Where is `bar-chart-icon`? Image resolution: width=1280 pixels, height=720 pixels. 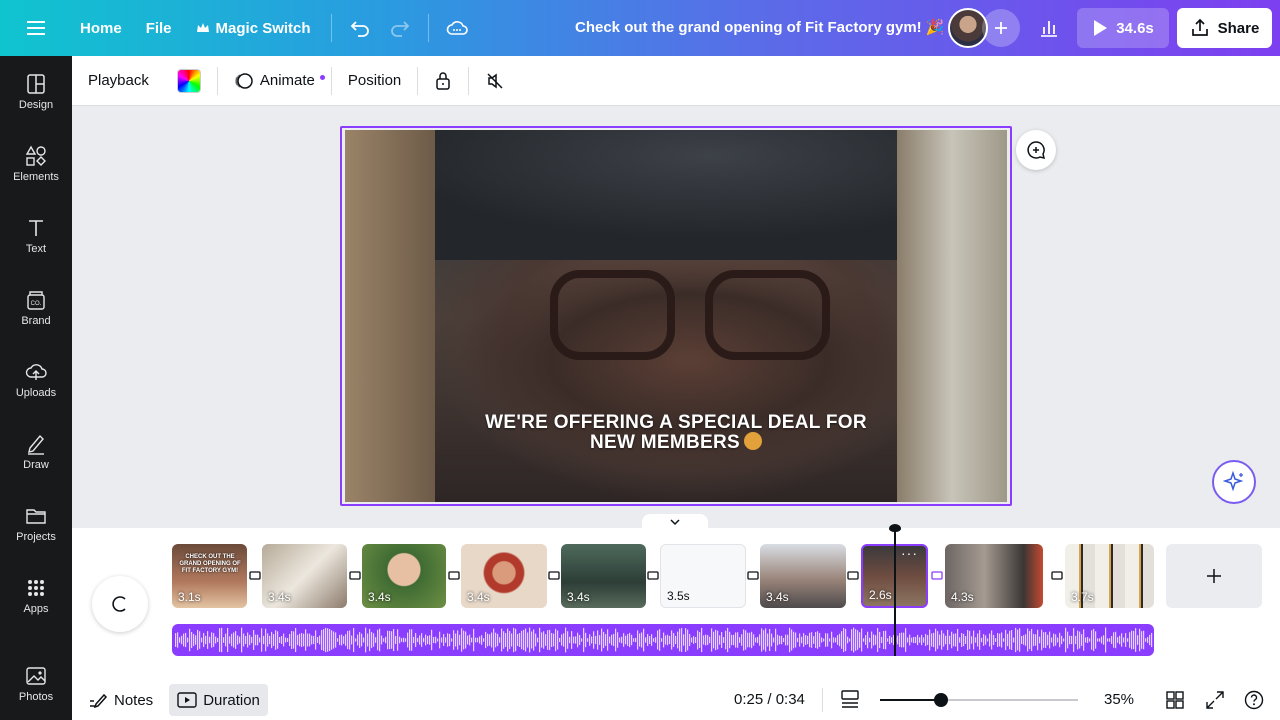 bar-chart-icon is located at coordinates (1049, 29).